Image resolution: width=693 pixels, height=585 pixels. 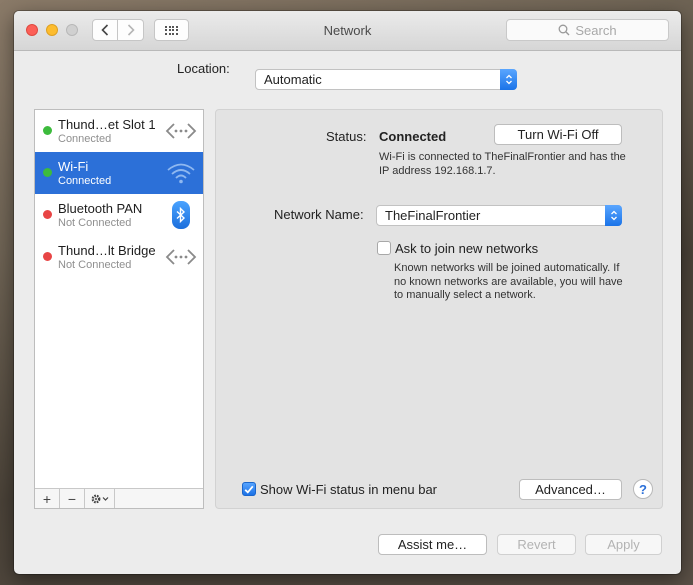 What do you see at coordinates (72, 498) in the screenshot?
I see `remove-service-button: −` at bounding box center [72, 498].